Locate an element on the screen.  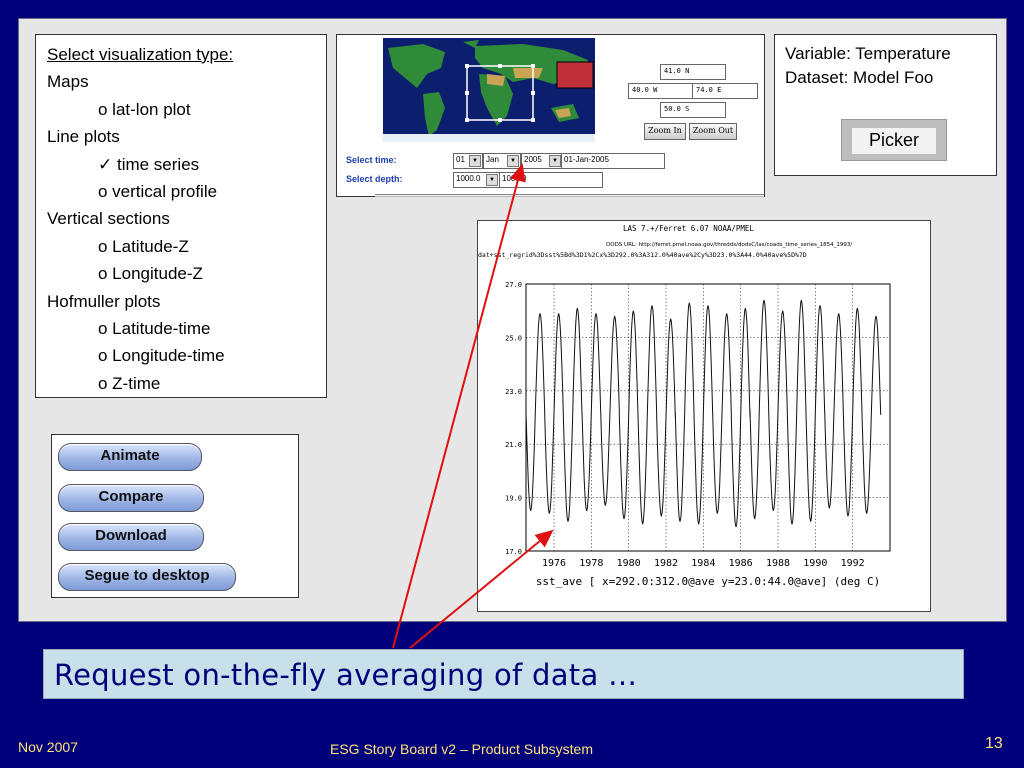
arrow-to-plot is located at coordinates (481, 589).